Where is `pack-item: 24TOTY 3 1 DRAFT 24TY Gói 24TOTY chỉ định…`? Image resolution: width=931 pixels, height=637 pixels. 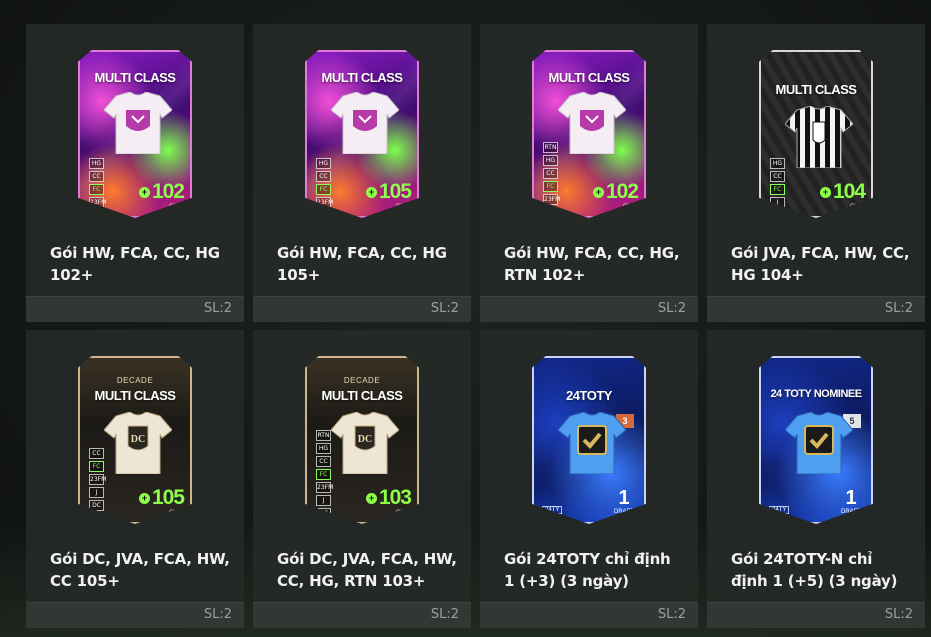
pack-item: 24TOTY 3 1 DRAFT 24TY Gói 24TOTY chỉ định… is located at coordinates (589, 479).